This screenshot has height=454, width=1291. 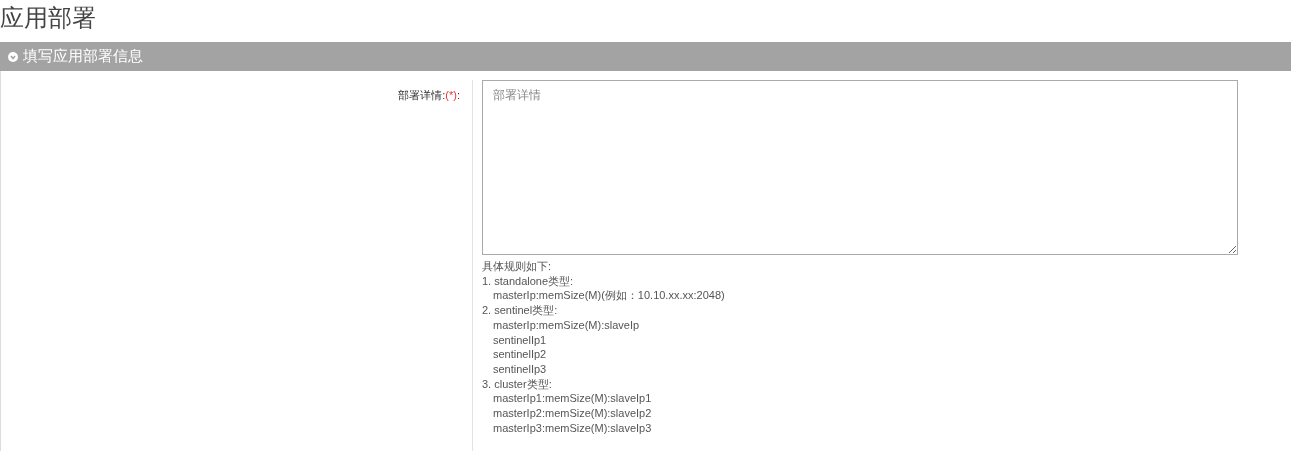 What do you see at coordinates (13, 56) in the screenshot?
I see `chevron-circle-icon` at bounding box center [13, 56].